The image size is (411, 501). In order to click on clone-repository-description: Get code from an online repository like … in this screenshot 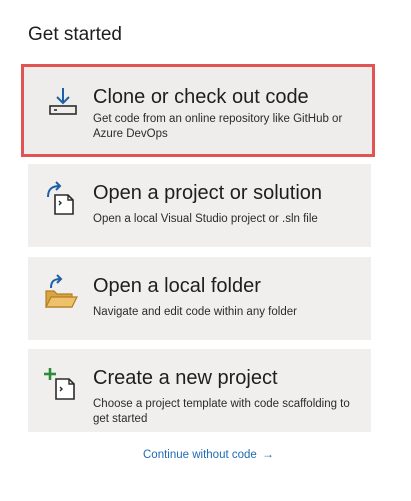, I will do `click(218, 126)`.